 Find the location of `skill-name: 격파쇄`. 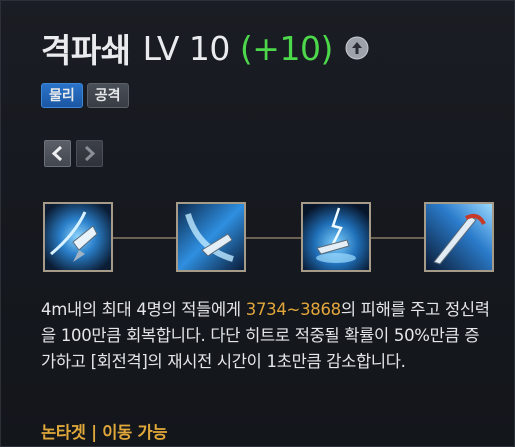

skill-name: 격파쇄 is located at coordinates (86, 50).